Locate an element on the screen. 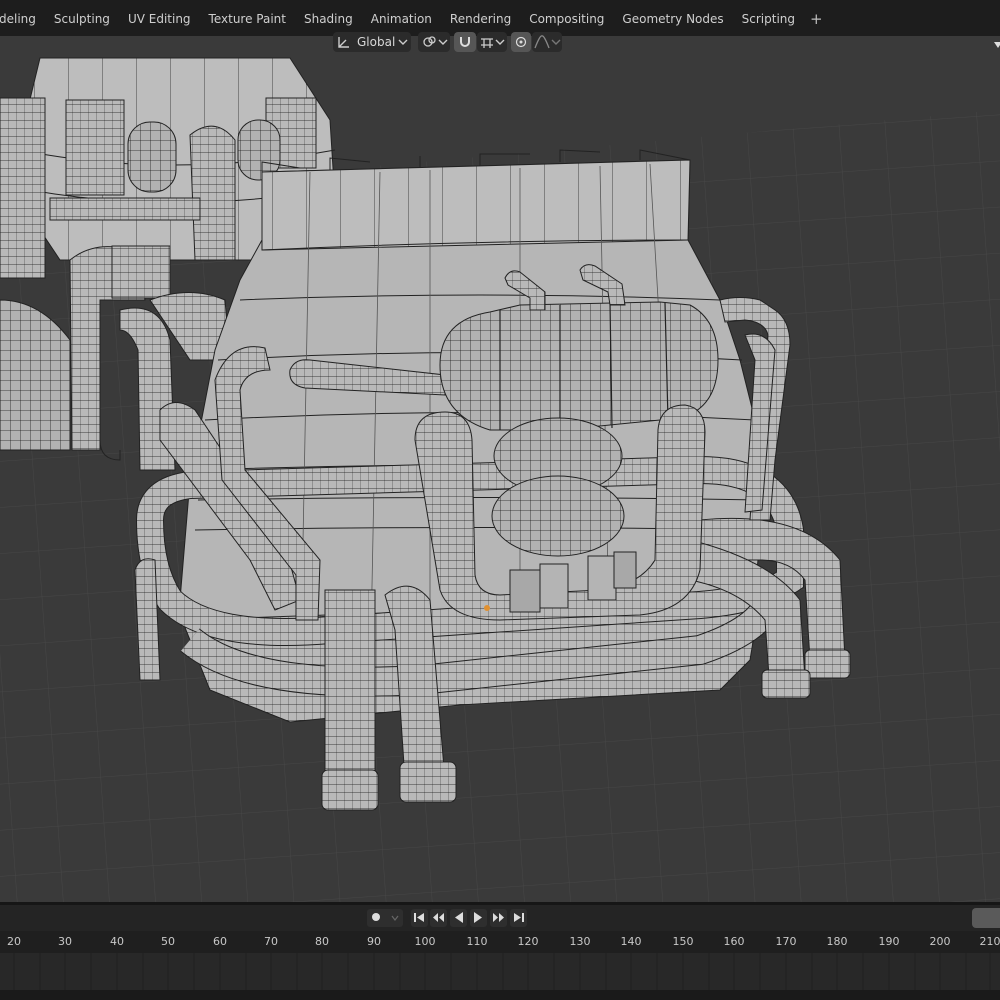 The width and height of the screenshot is (1000, 1000). jump-end-button is located at coordinates (518, 918).